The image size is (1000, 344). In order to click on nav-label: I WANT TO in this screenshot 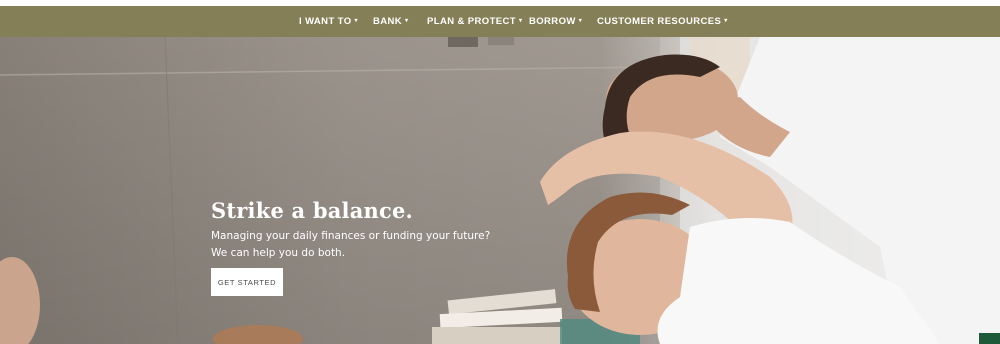, I will do `click(325, 21)`.